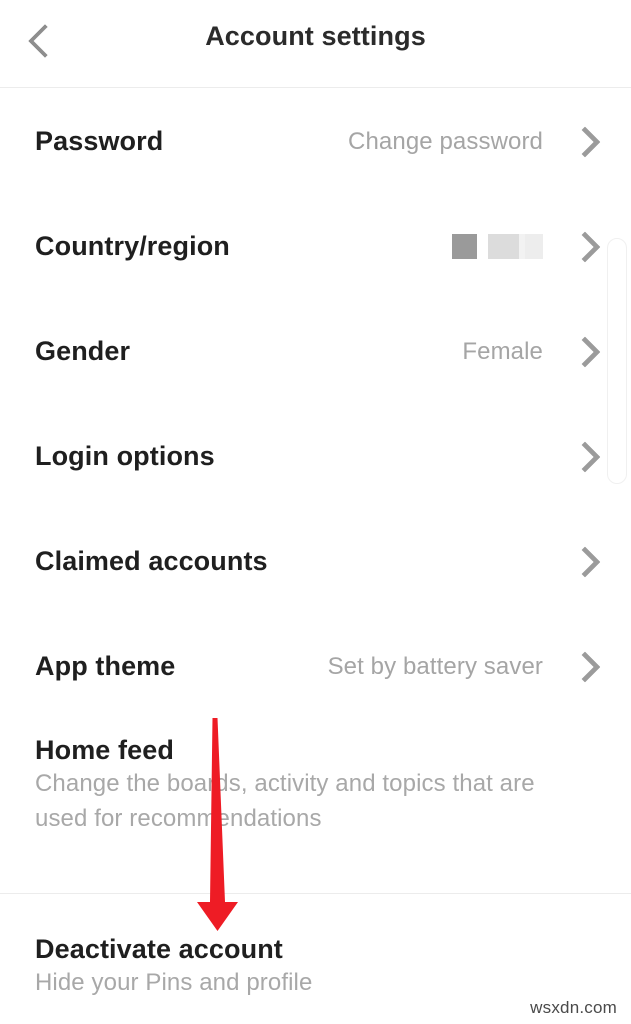 Image resolution: width=631 pixels, height=1024 pixels. Describe the element at coordinates (445, 141) in the screenshot. I see `row-value: Change password` at that location.